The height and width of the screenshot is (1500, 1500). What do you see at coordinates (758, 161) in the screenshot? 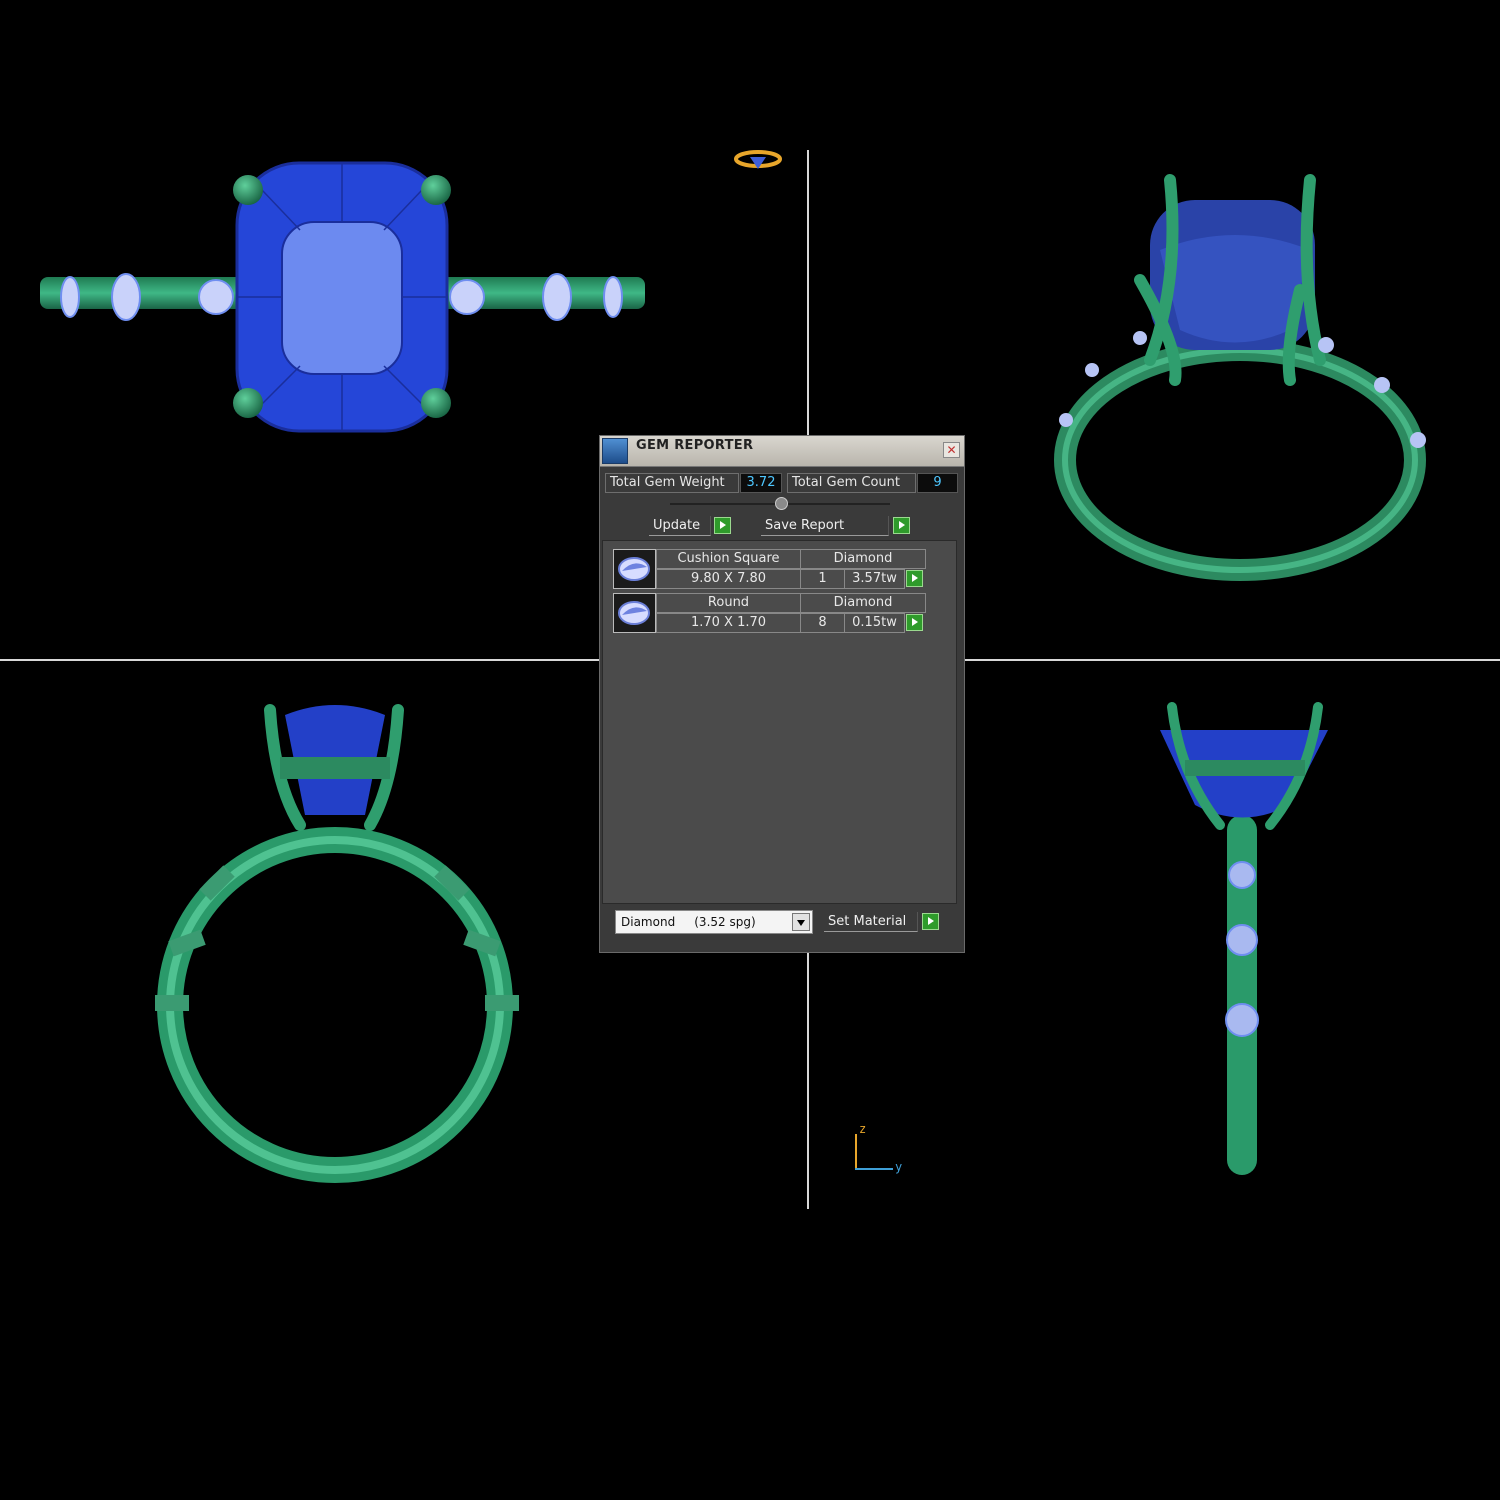
I see `ring-thumbnail-icon` at bounding box center [758, 161].